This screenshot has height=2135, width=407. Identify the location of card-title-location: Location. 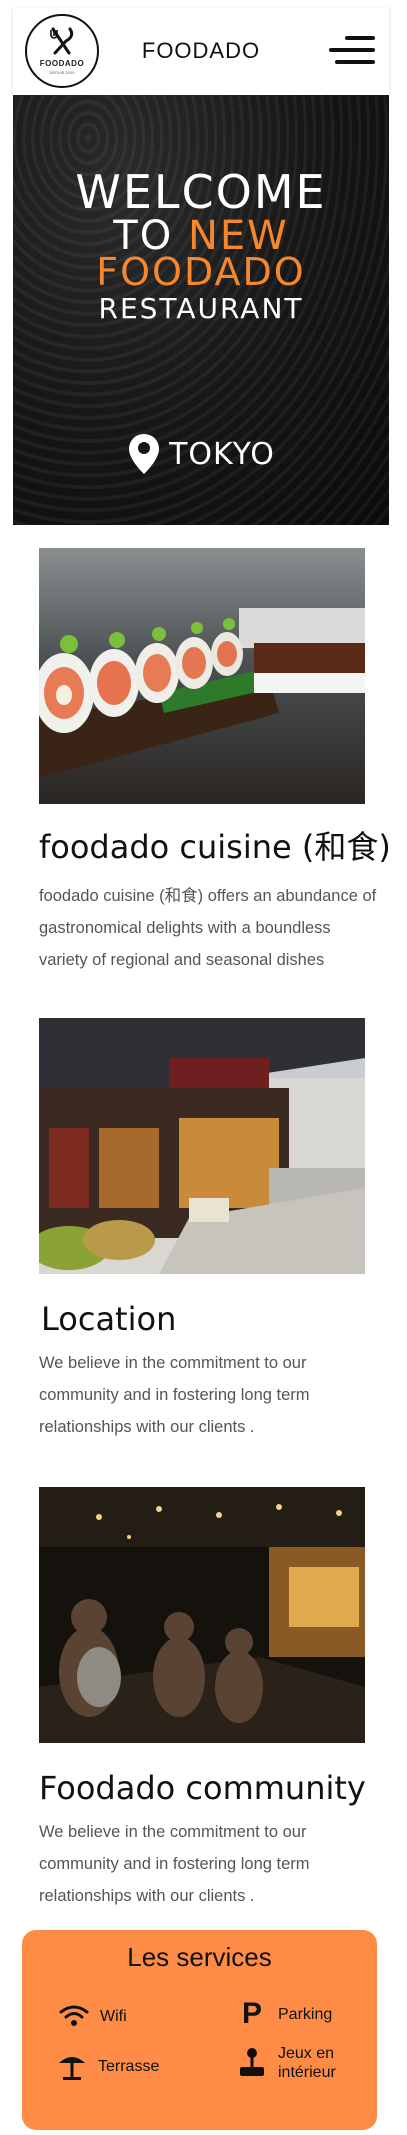
(109, 1319).